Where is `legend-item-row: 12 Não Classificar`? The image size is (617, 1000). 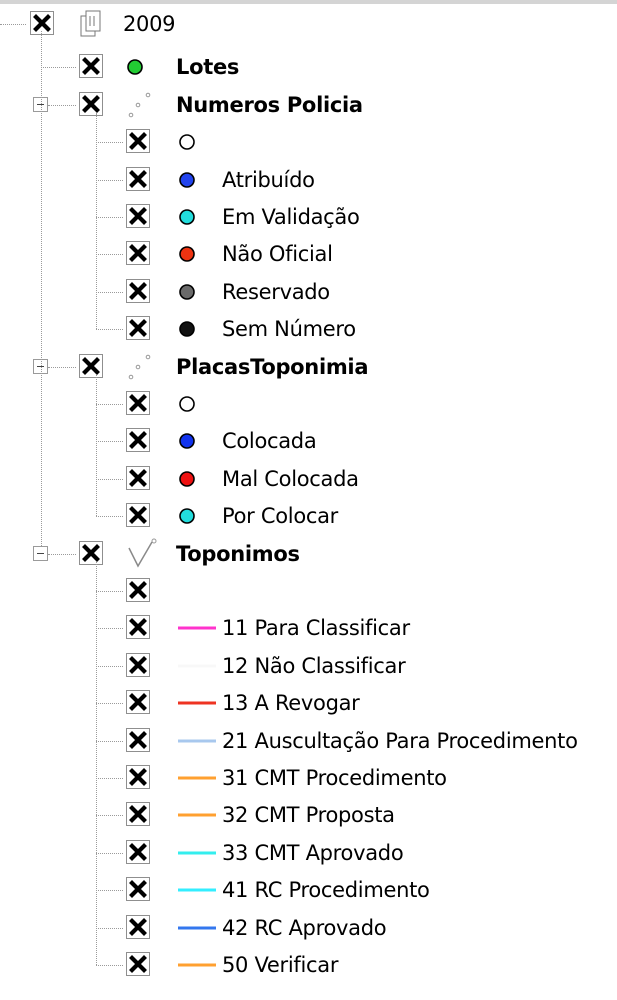
legend-item-row: 12 Não Classificar is located at coordinates (308, 666).